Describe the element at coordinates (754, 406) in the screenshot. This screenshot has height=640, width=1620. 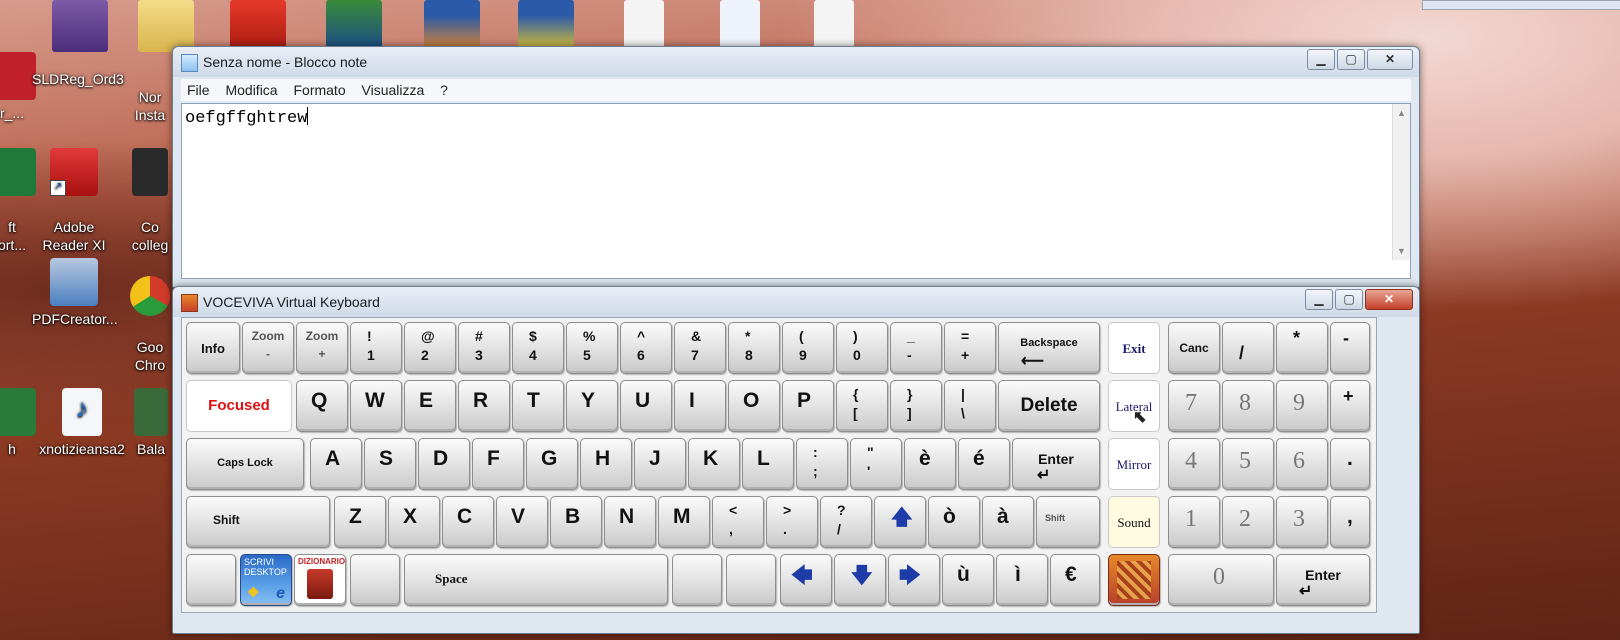
I see `key-o: O` at that location.